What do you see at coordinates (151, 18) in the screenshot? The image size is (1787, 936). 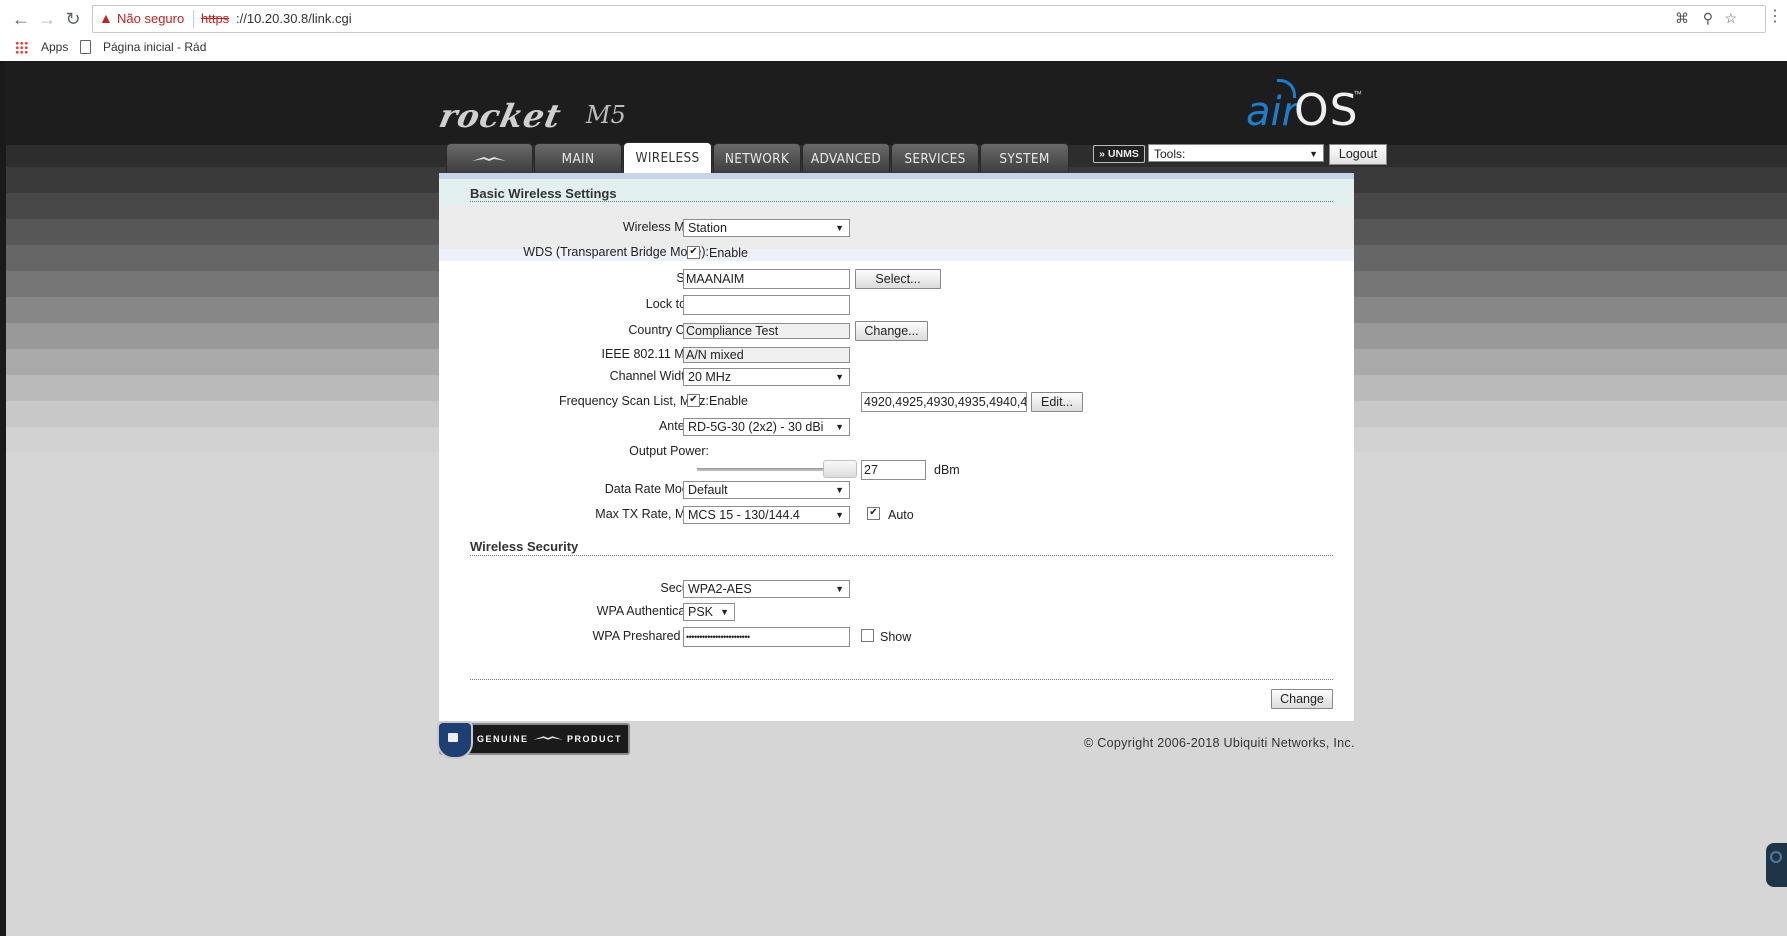 I see `not-secure-label: Não seguro` at bounding box center [151, 18].